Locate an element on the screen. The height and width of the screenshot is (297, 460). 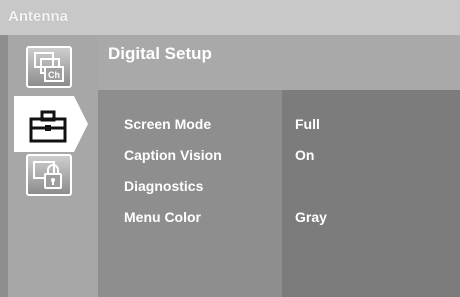
menu-item-menu-color: Menu Color is located at coordinates (162, 217).